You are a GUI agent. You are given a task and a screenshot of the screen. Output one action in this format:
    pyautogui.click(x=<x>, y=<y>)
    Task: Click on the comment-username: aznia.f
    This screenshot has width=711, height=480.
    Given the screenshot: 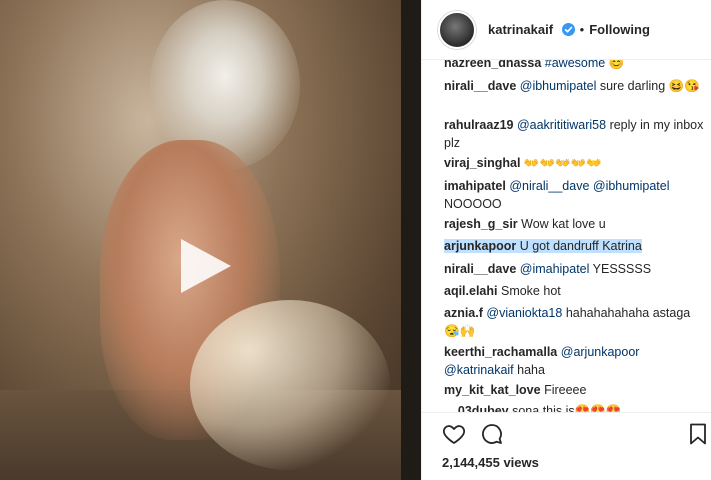 What is the action you would take?
    pyautogui.click(x=463, y=313)
    